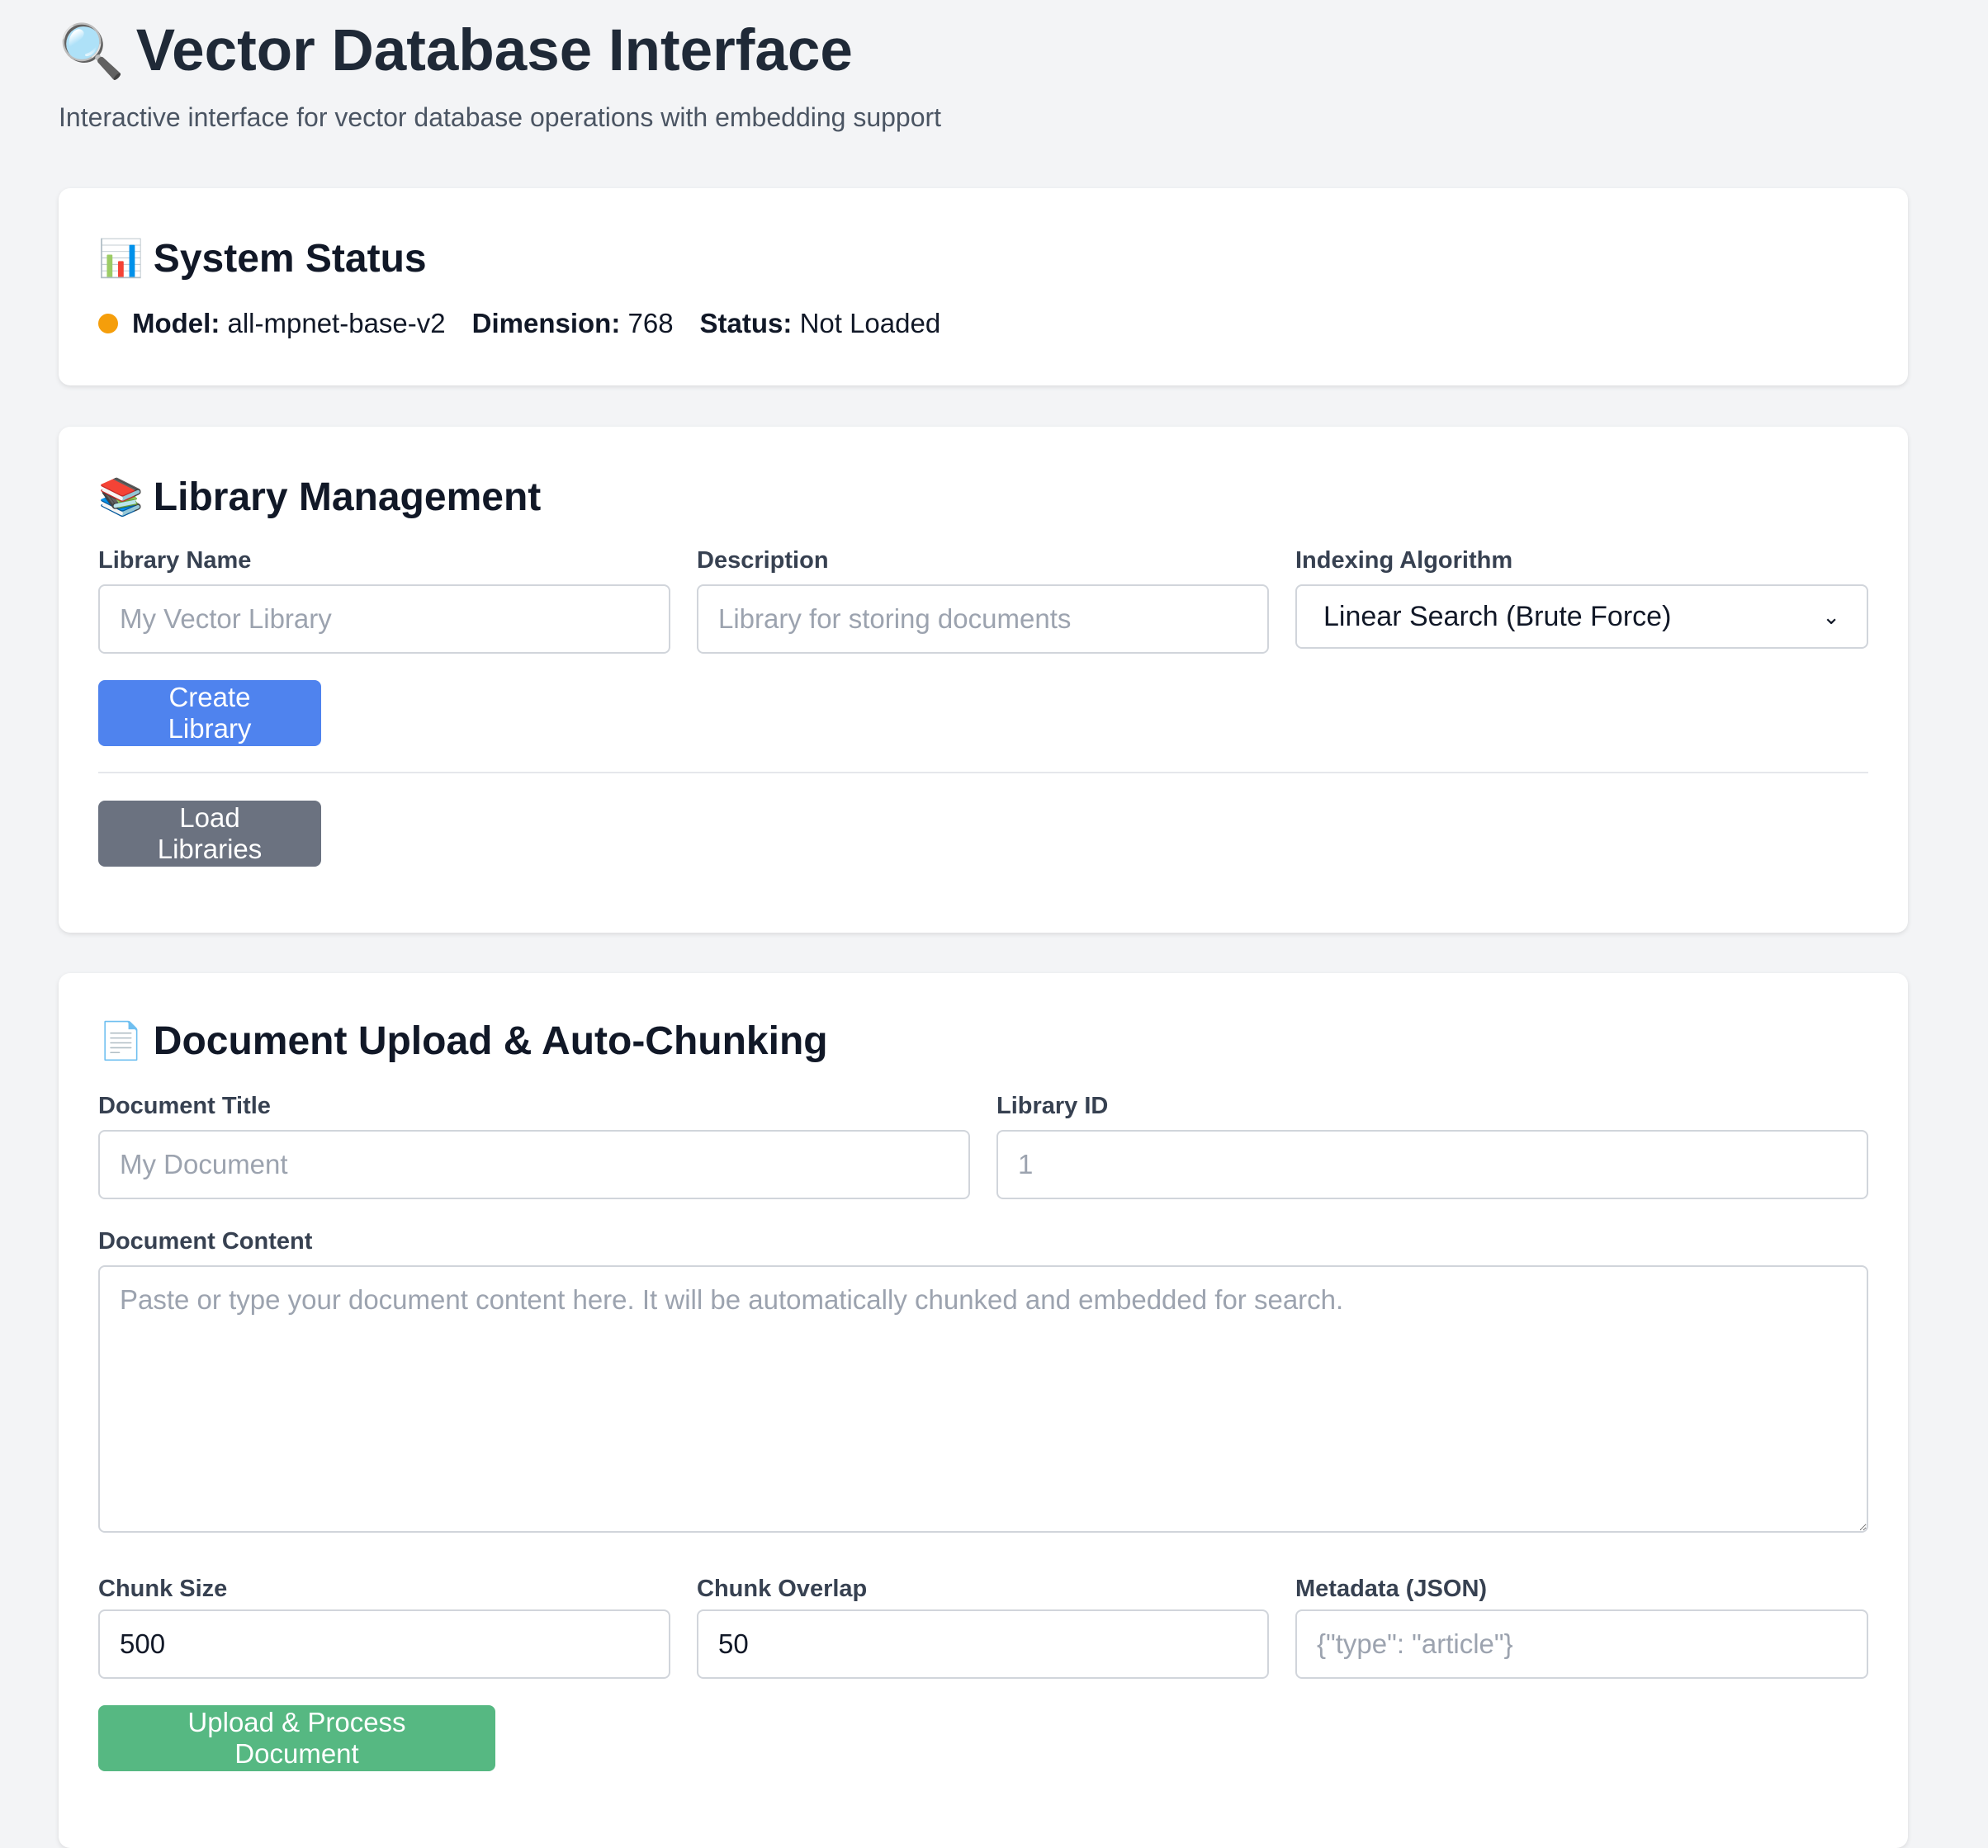 Image resolution: width=1988 pixels, height=1848 pixels. Describe the element at coordinates (1432, 1164) in the screenshot. I see `library-id-input` at that location.